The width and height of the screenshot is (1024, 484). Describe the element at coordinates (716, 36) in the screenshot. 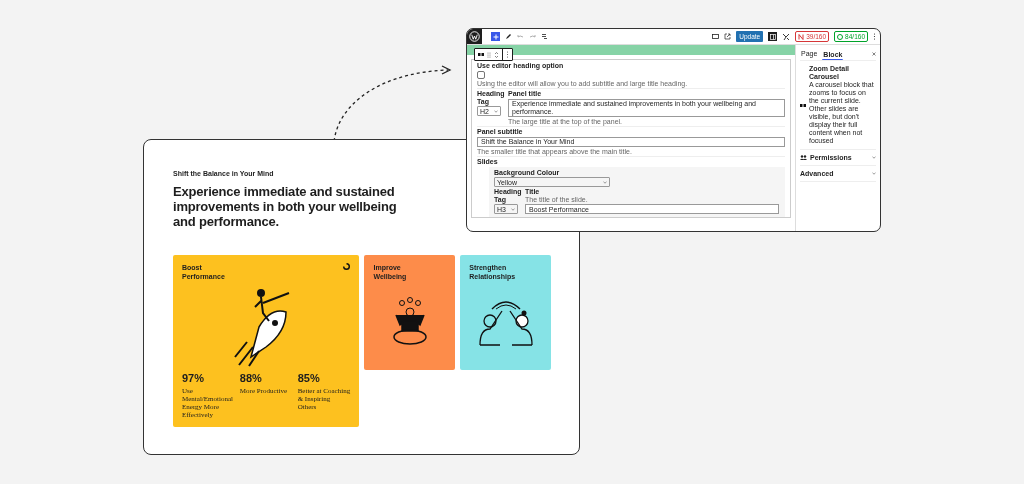

I see `desktop-icon` at that location.